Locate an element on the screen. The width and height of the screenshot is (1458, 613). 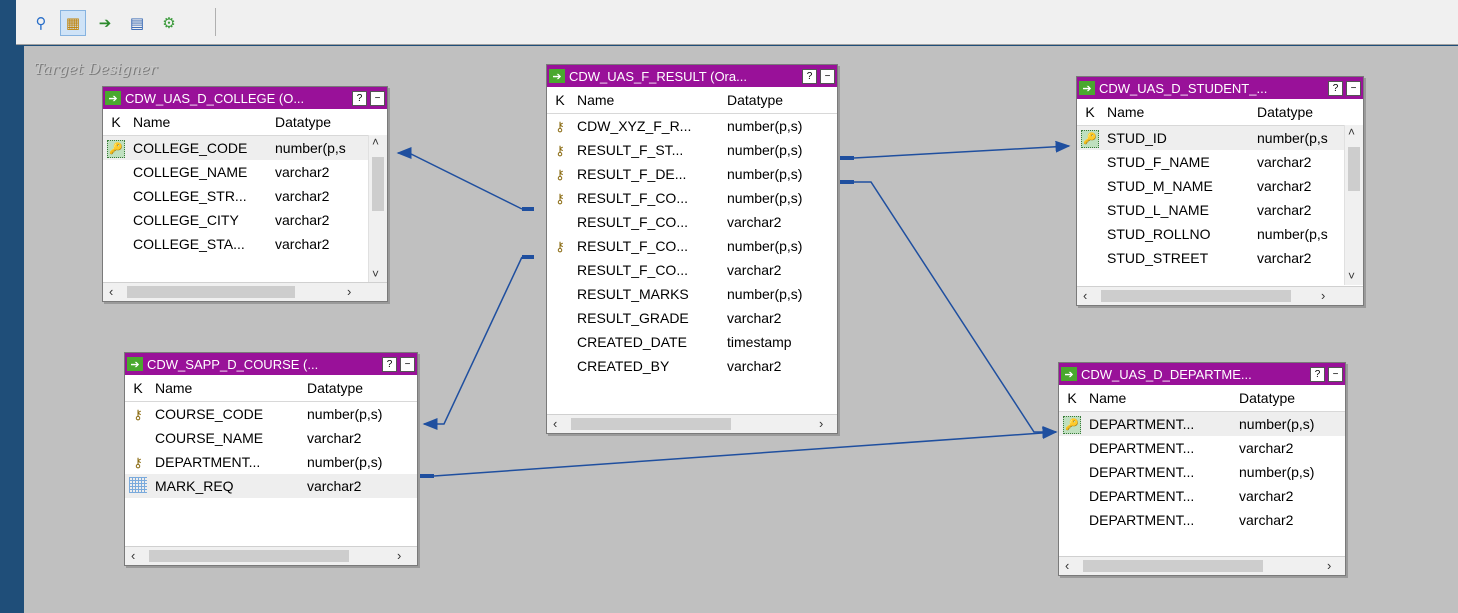
table-row: COLLEGE_CITY varchar2 is located at coordinates (245, 220).